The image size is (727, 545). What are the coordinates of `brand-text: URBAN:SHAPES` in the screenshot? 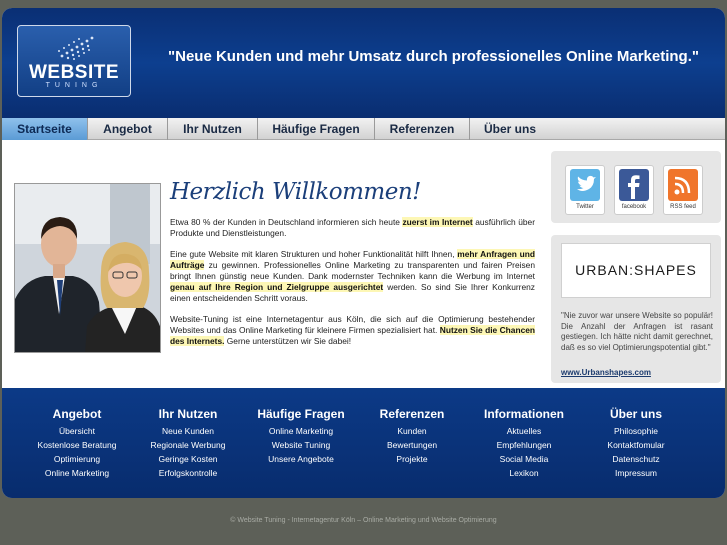 It's located at (636, 270).